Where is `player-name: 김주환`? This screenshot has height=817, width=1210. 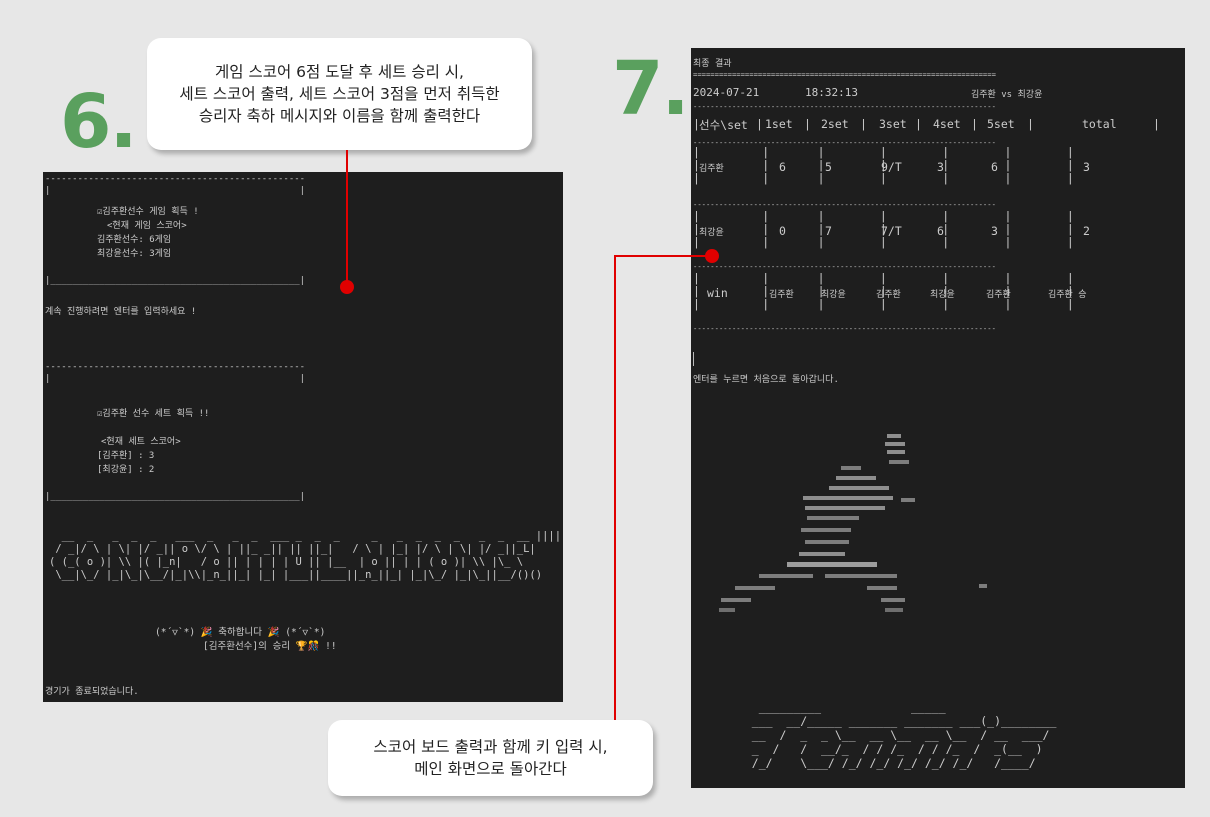 player-name: 김주환 is located at coordinates (711, 169).